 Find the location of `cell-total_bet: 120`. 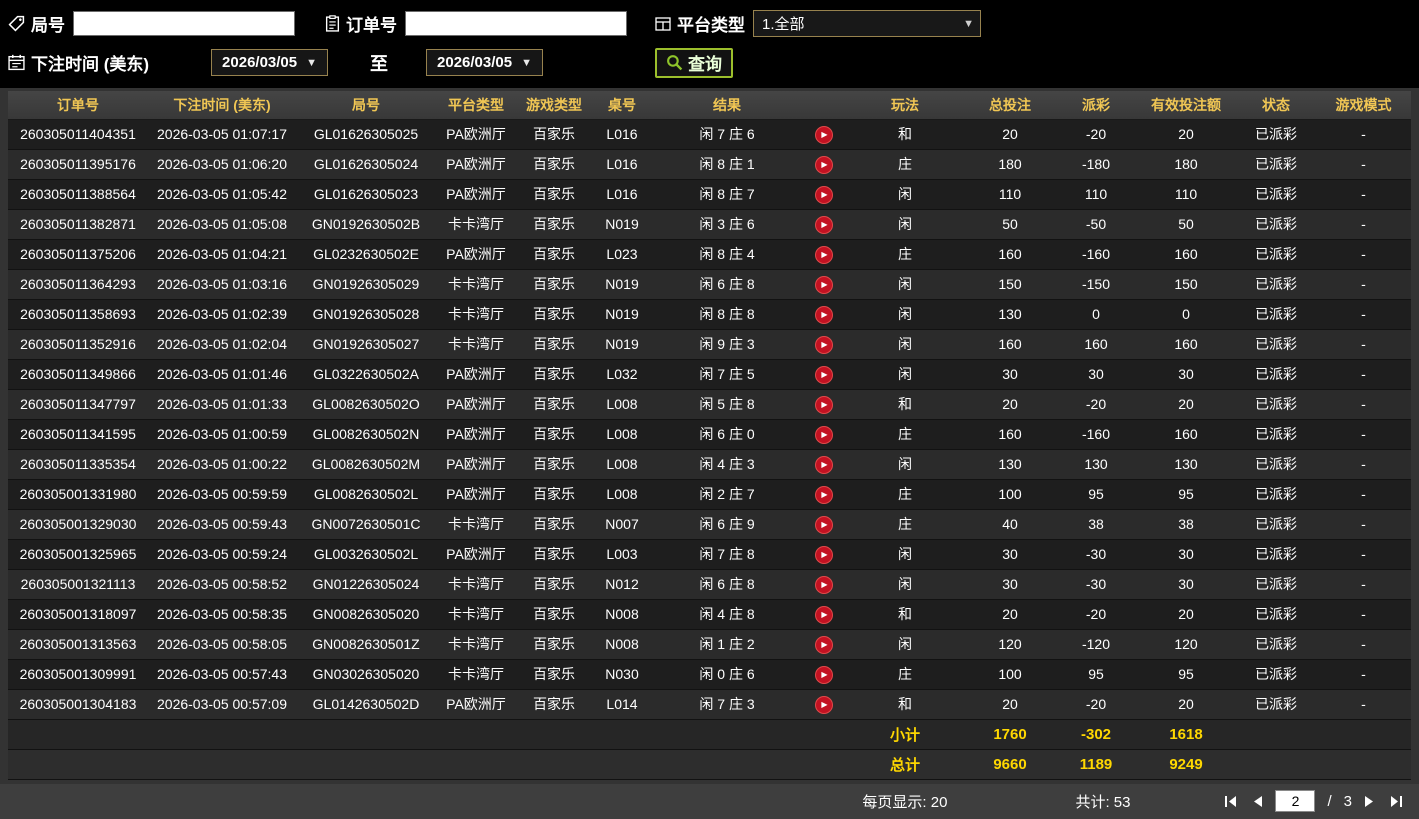

cell-total_bet: 120 is located at coordinates (1010, 644).